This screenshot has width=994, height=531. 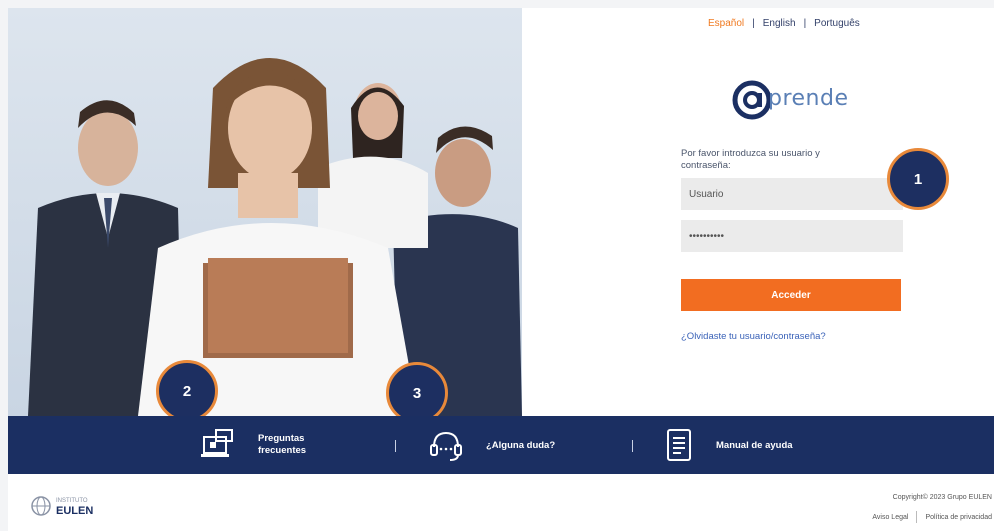 What do you see at coordinates (521, 445) in the screenshot?
I see `question-label: ¿Alguna duda?` at bounding box center [521, 445].